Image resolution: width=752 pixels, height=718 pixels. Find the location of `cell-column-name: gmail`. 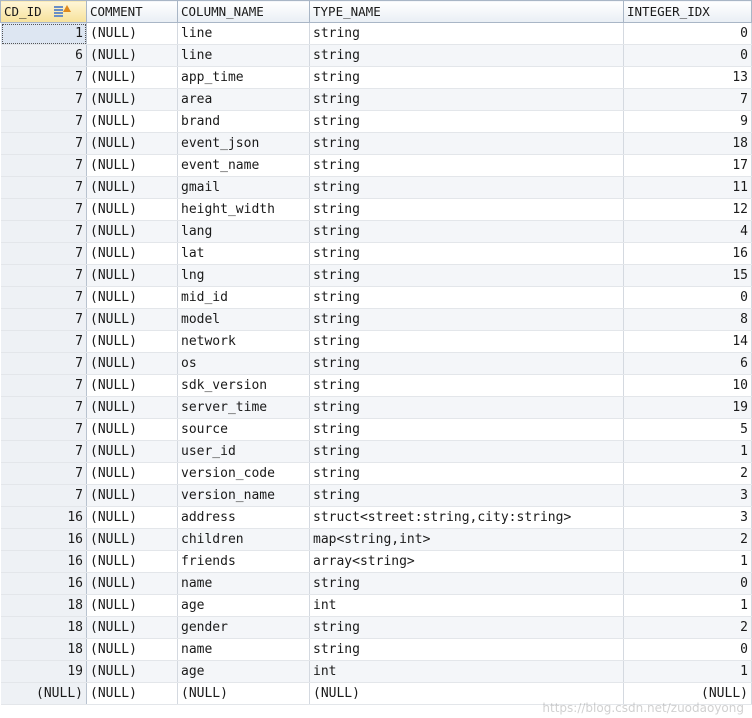

cell-column-name: gmail is located at coordinates (243, 187).